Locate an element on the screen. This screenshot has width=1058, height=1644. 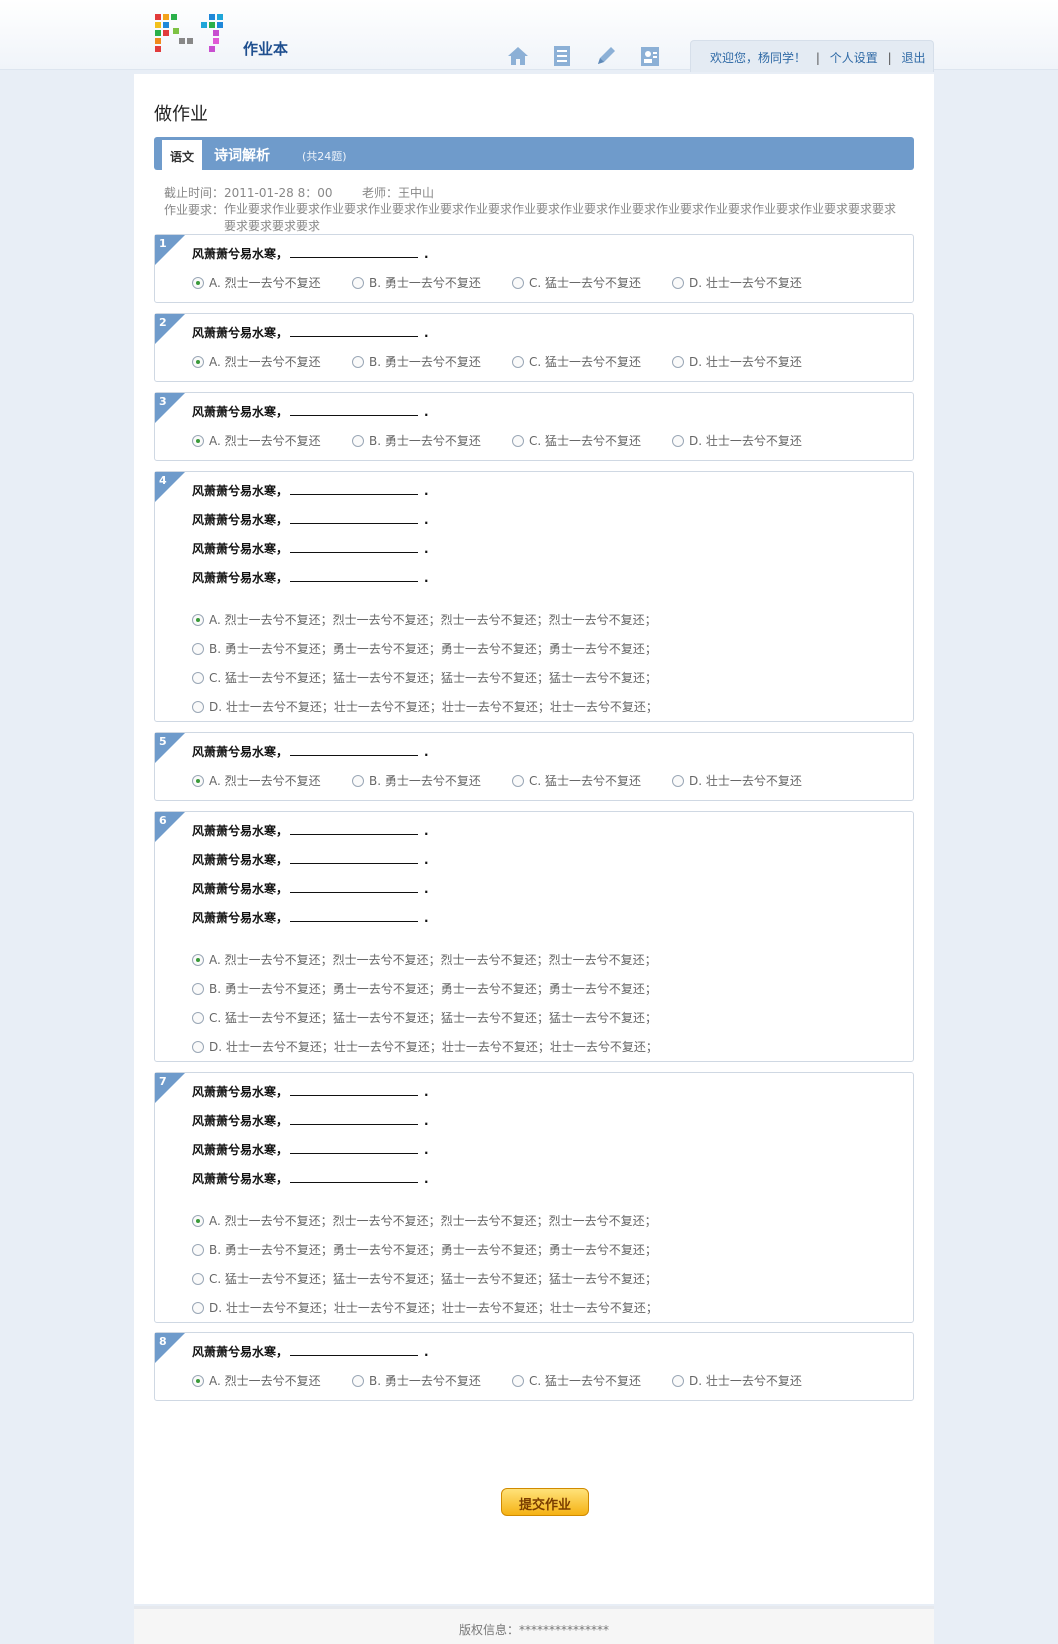
submit-button: 提交作业 is located at coordinates (545, 1502).